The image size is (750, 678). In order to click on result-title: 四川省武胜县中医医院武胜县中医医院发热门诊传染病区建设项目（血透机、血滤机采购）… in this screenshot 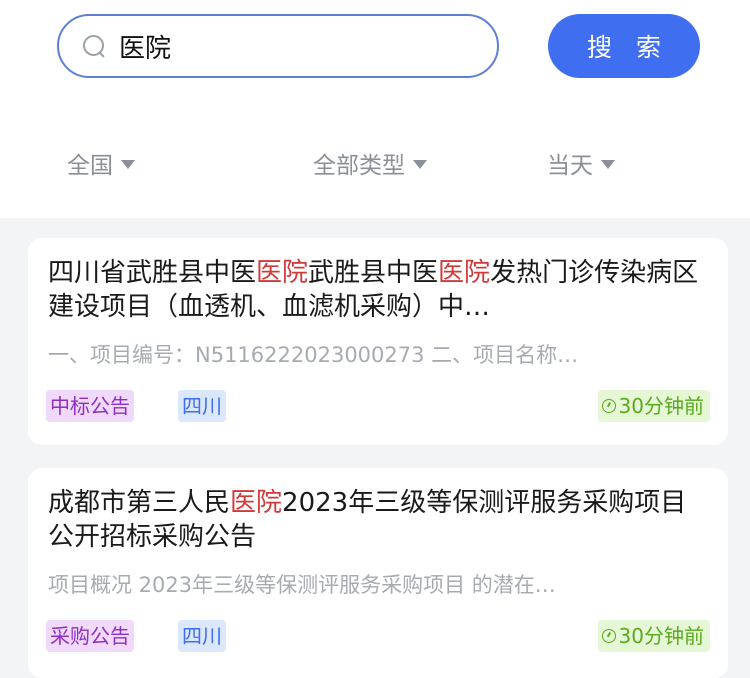, I will do `click(373, 290)`.